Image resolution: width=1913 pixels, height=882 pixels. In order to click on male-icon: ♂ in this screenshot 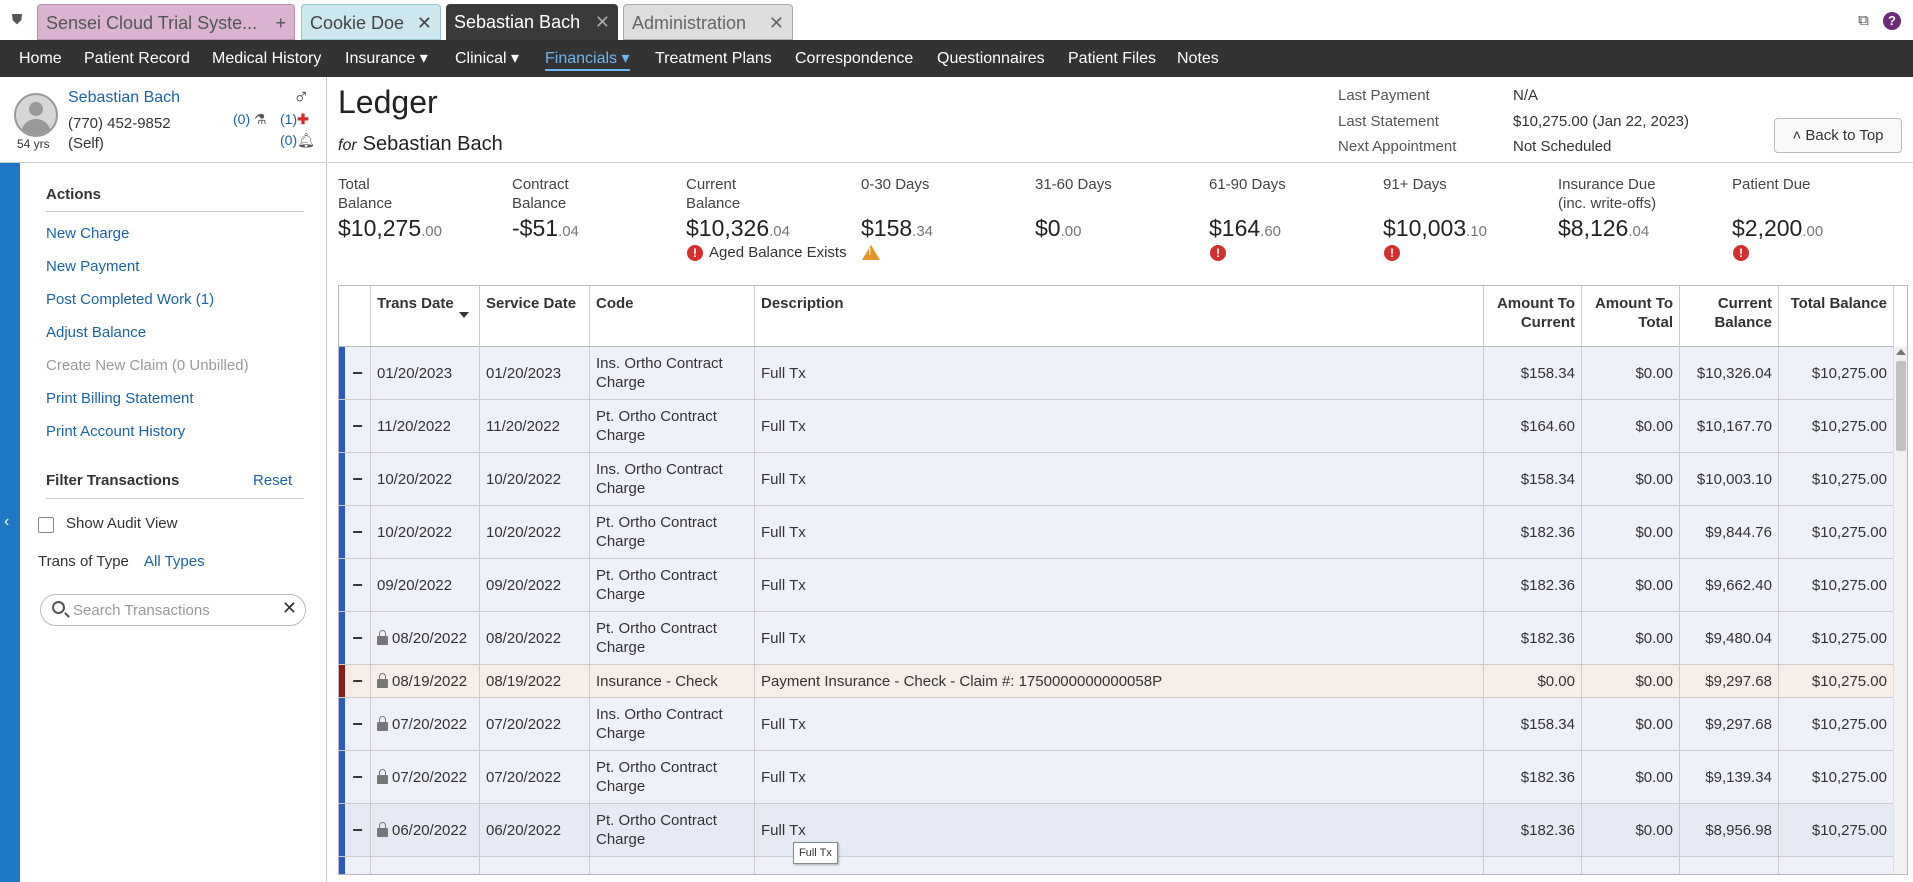, I will do `click(301, 96)`.